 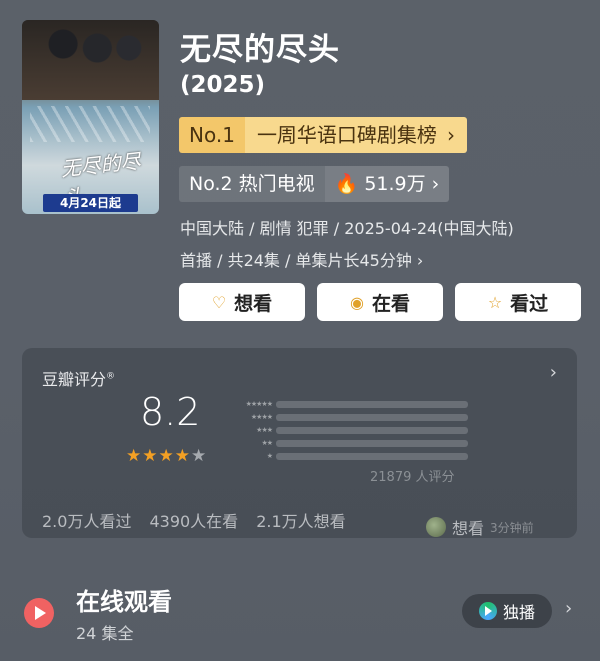 What do you see at coordinates (90, 60) in the screenshot?
I see `poster-figures` at bounding box center [90, 60].